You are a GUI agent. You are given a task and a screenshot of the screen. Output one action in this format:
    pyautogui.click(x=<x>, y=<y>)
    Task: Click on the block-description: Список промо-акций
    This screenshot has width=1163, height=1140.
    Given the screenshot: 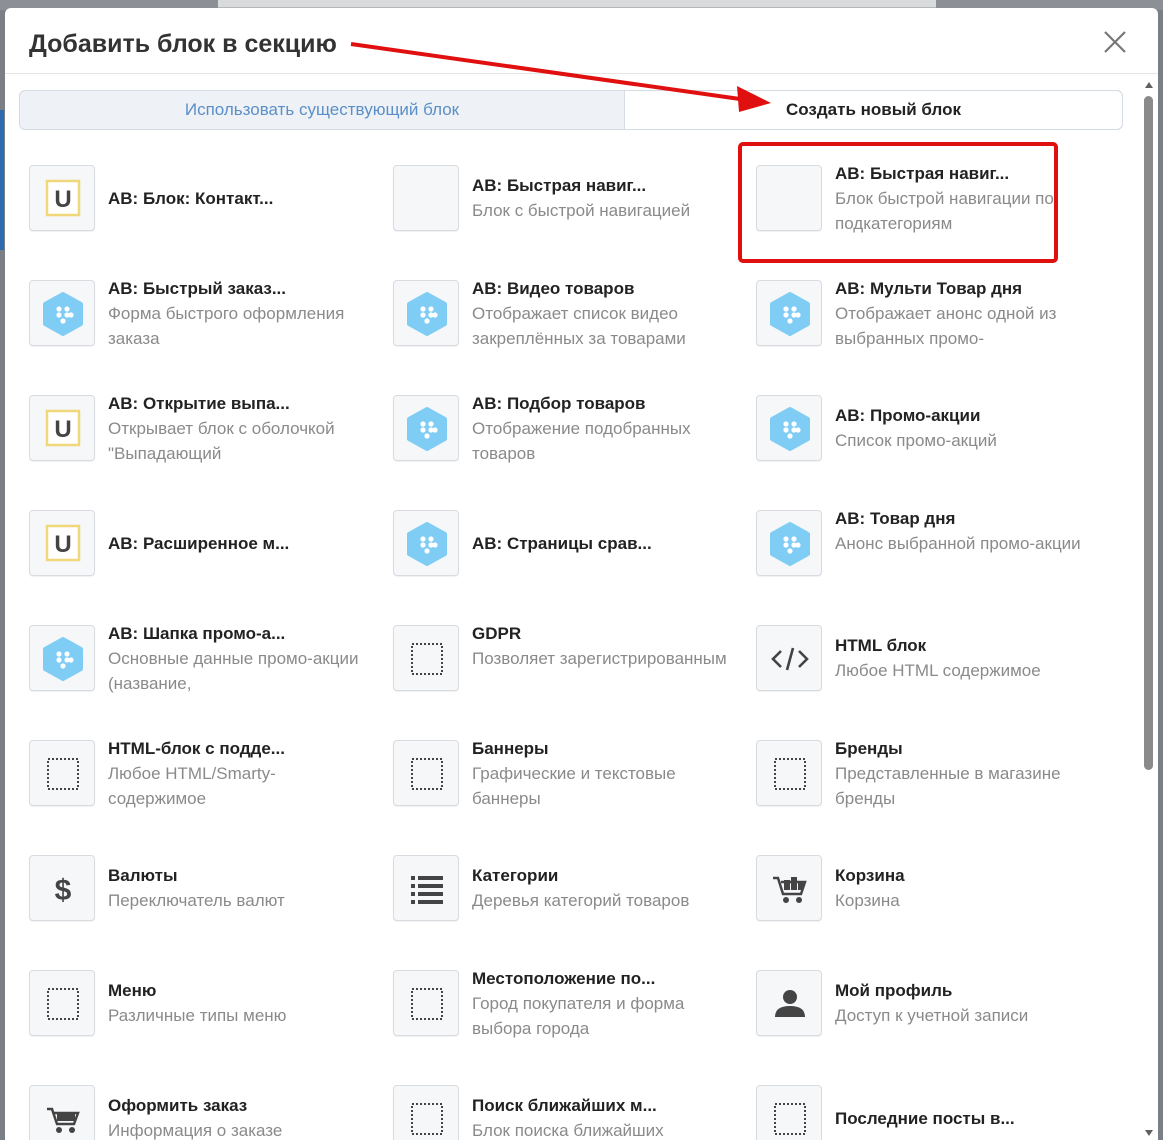 What is the action you would take?
    pyautogui.click(x=916, y=440)
    